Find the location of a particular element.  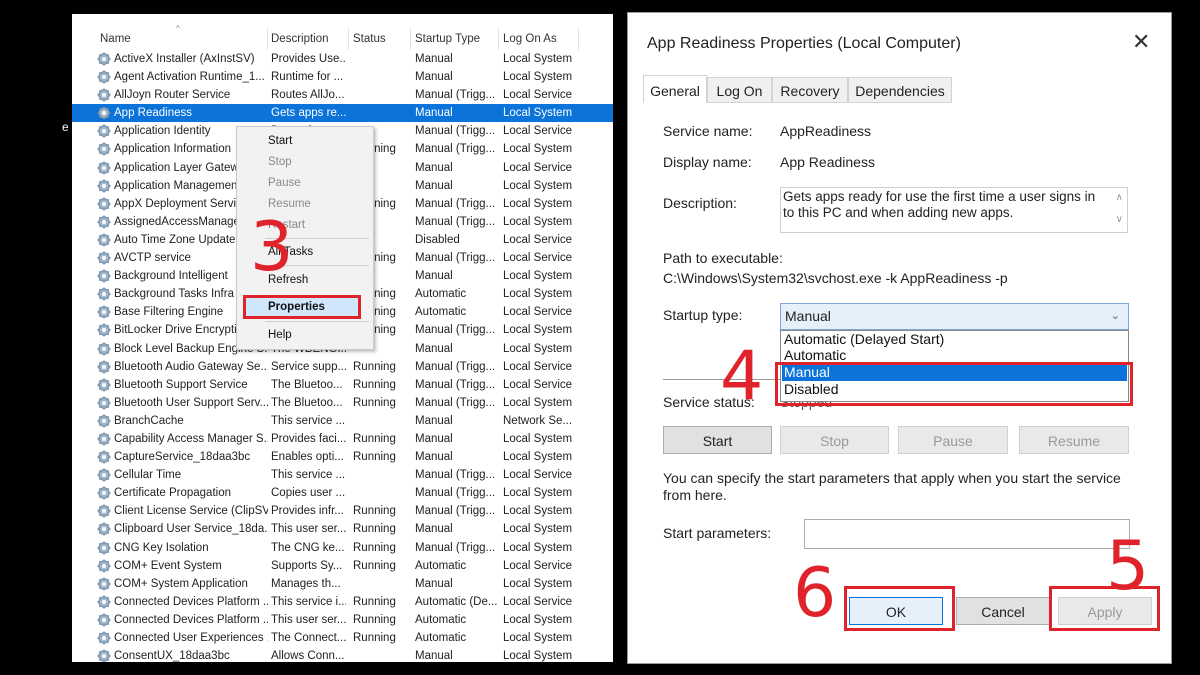

start-params-label: Start parameters: is located at coordinates (717, 533).